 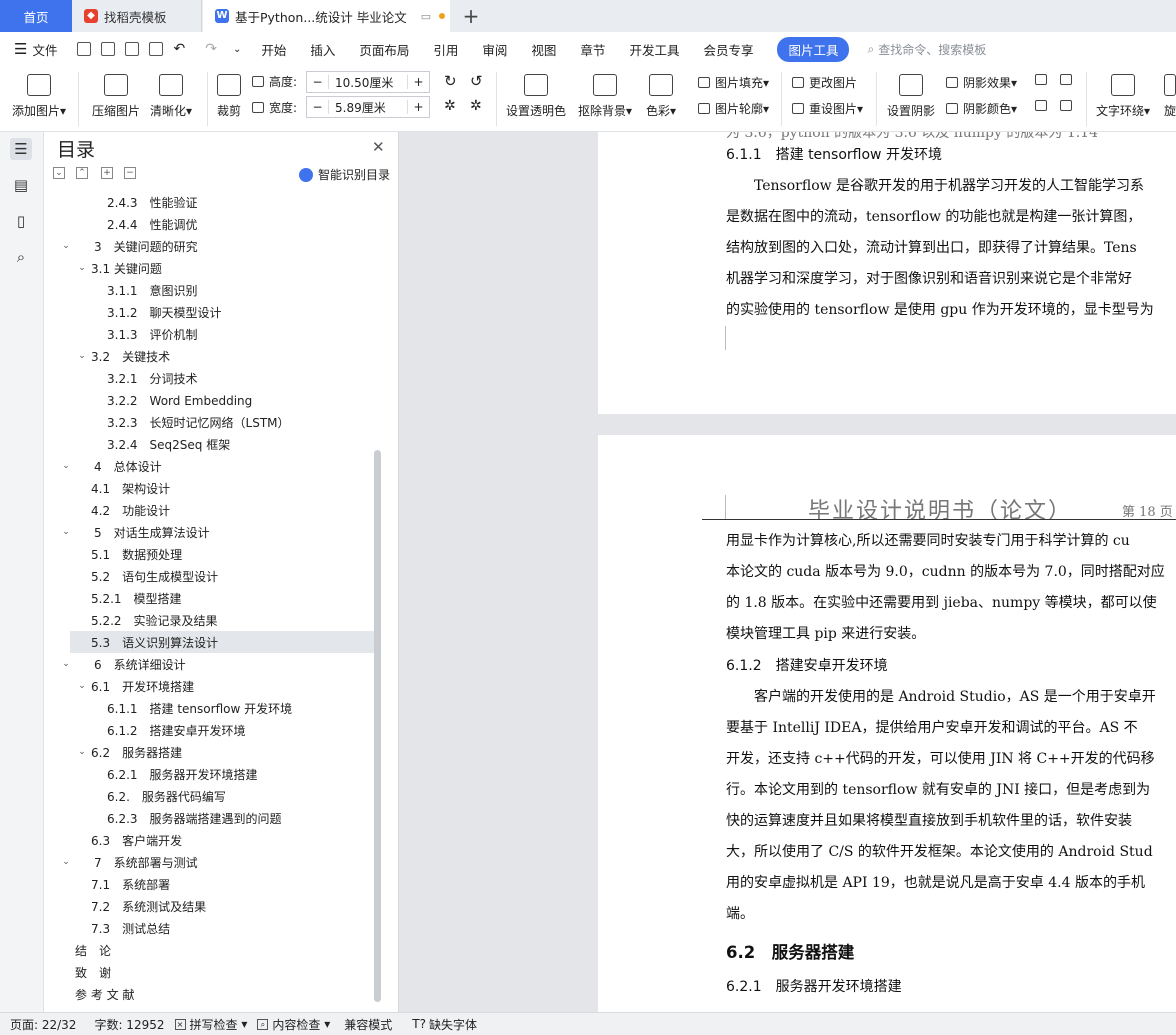 I want to click on remove-background-button: 抠除背景▾, so click(x=605, y=96).